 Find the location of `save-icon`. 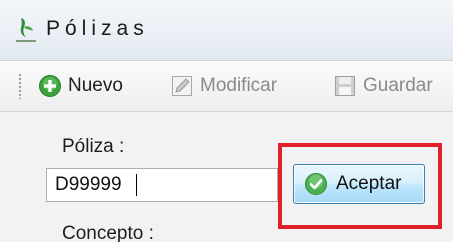

save-icon is located at coordinates (345, 86).